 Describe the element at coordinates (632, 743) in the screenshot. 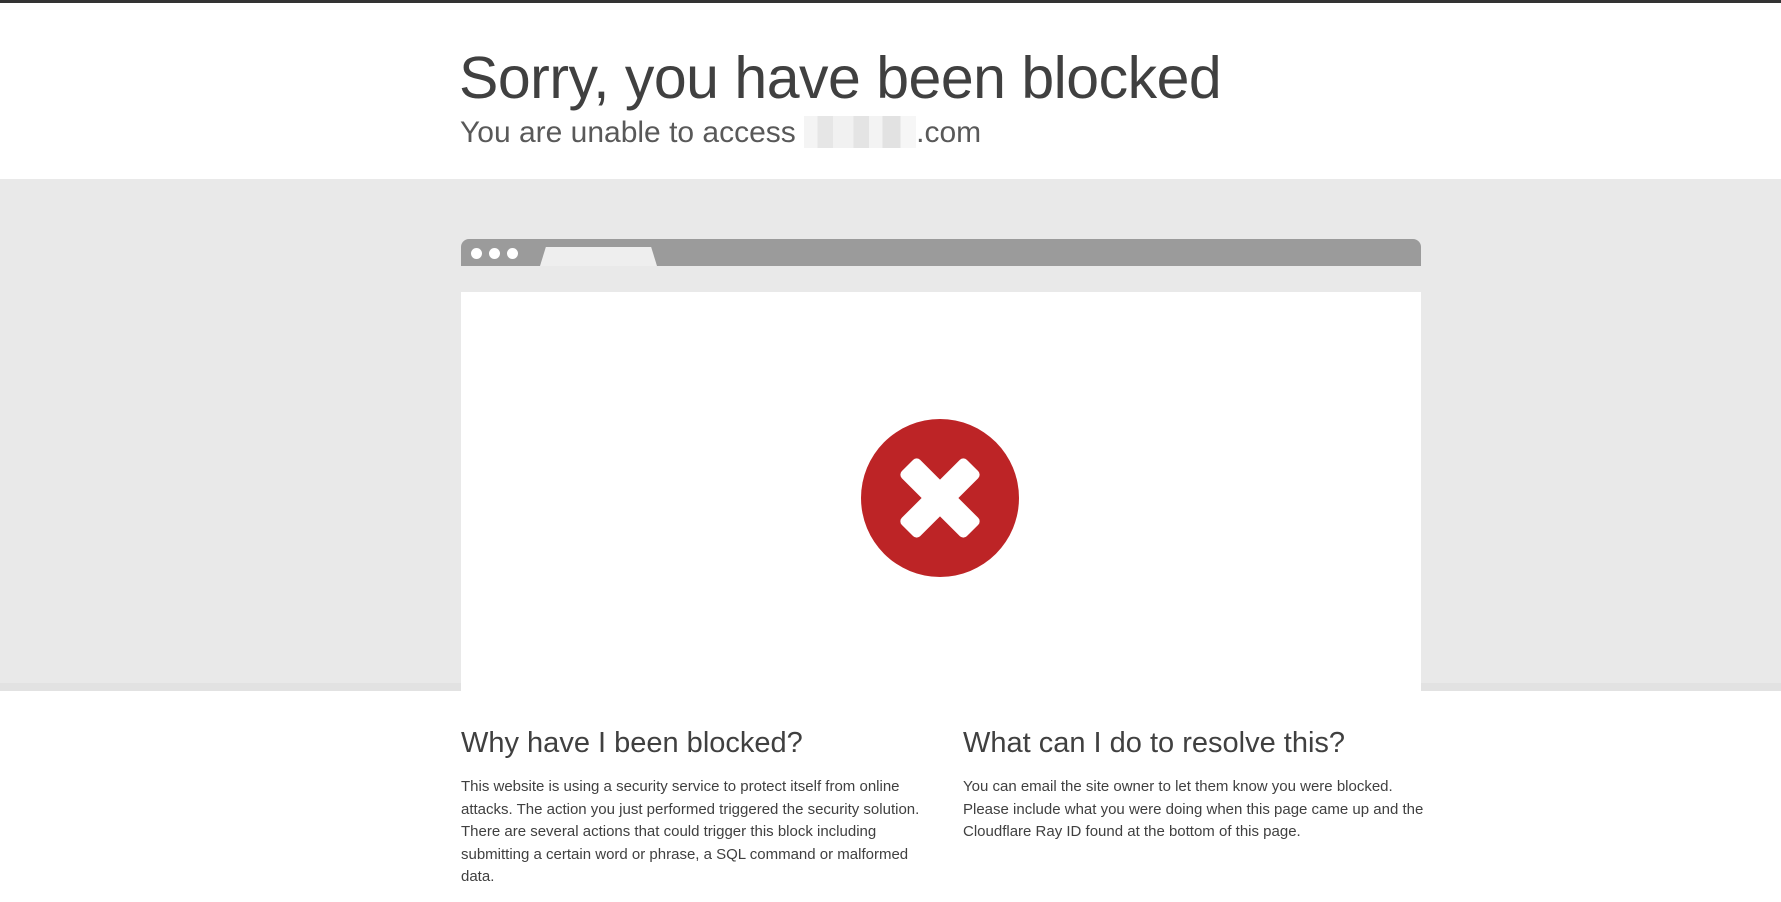

I see `why-blocked-heading: Why have I been blocked?` at that location.